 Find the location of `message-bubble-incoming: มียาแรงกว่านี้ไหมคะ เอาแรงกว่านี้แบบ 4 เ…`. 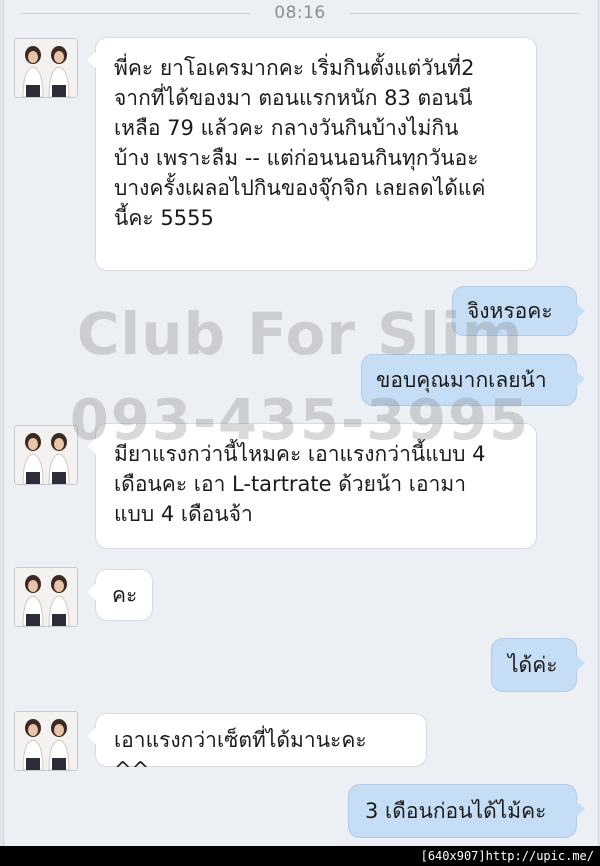

message-bubble-incoming: มียาแรงกว่านี้ไหมคะ เอาแรงกว่านี้แบบ 4 เ… is located at coordinates (312, 486).